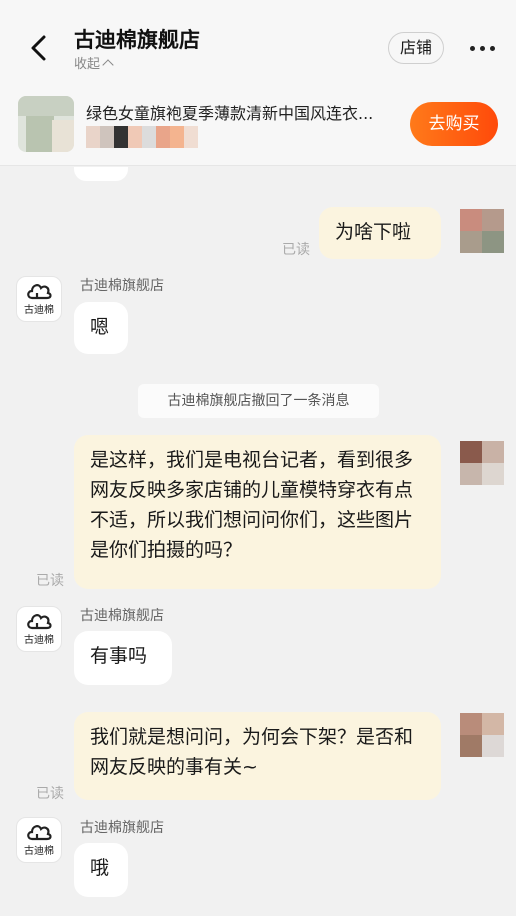 The width and height of the screenshot is (516, 916). What do you see at coordinates (484, 48) in the screenshot?
I see `more-options-icon` at bounding box center [484, 48].